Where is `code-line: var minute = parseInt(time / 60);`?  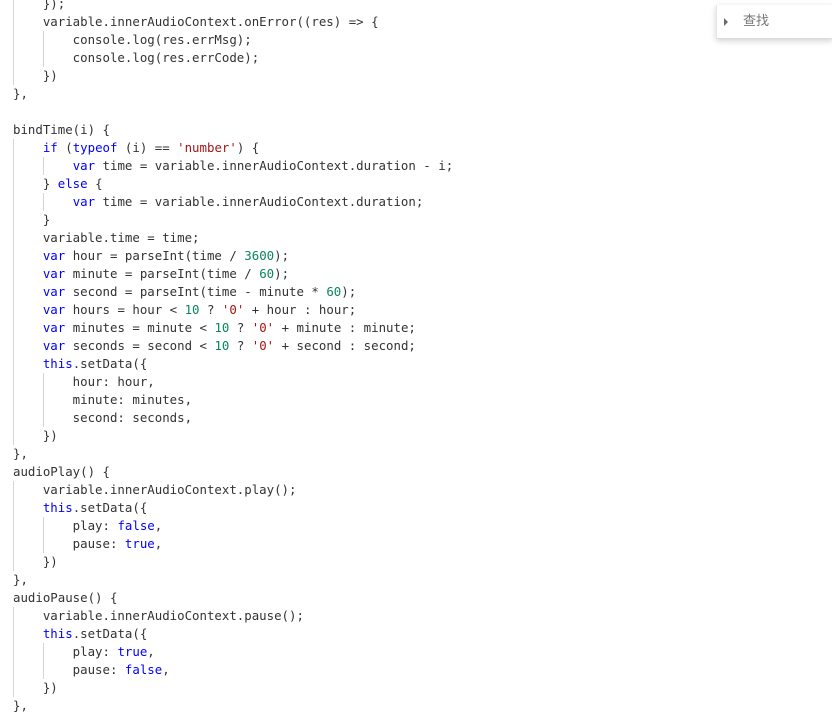 code-line: var minute = parseInt(time / 60); is located at coordinates (151, 274).